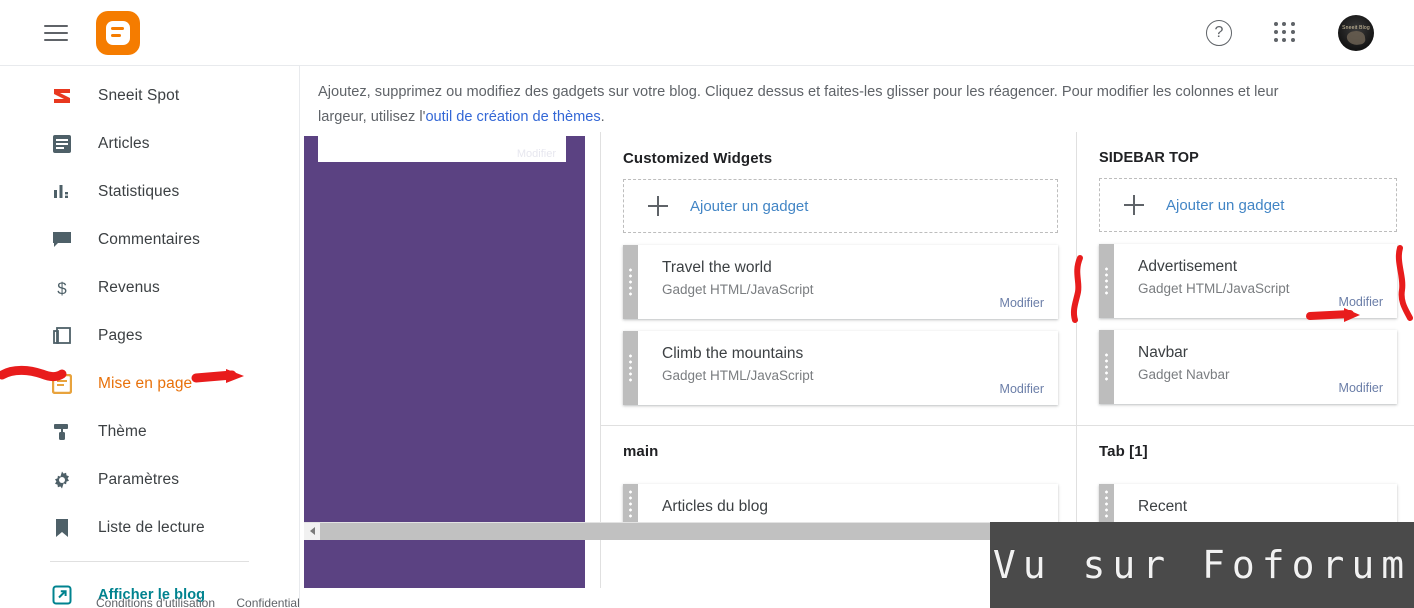 Image resolution: width=1414 pixels, height=608 pixels. What do you see at coordinates (1149, 158) in the screenshot?
I see `section-title: SIDEBAR TOP` at bounding box center [1149, 158].